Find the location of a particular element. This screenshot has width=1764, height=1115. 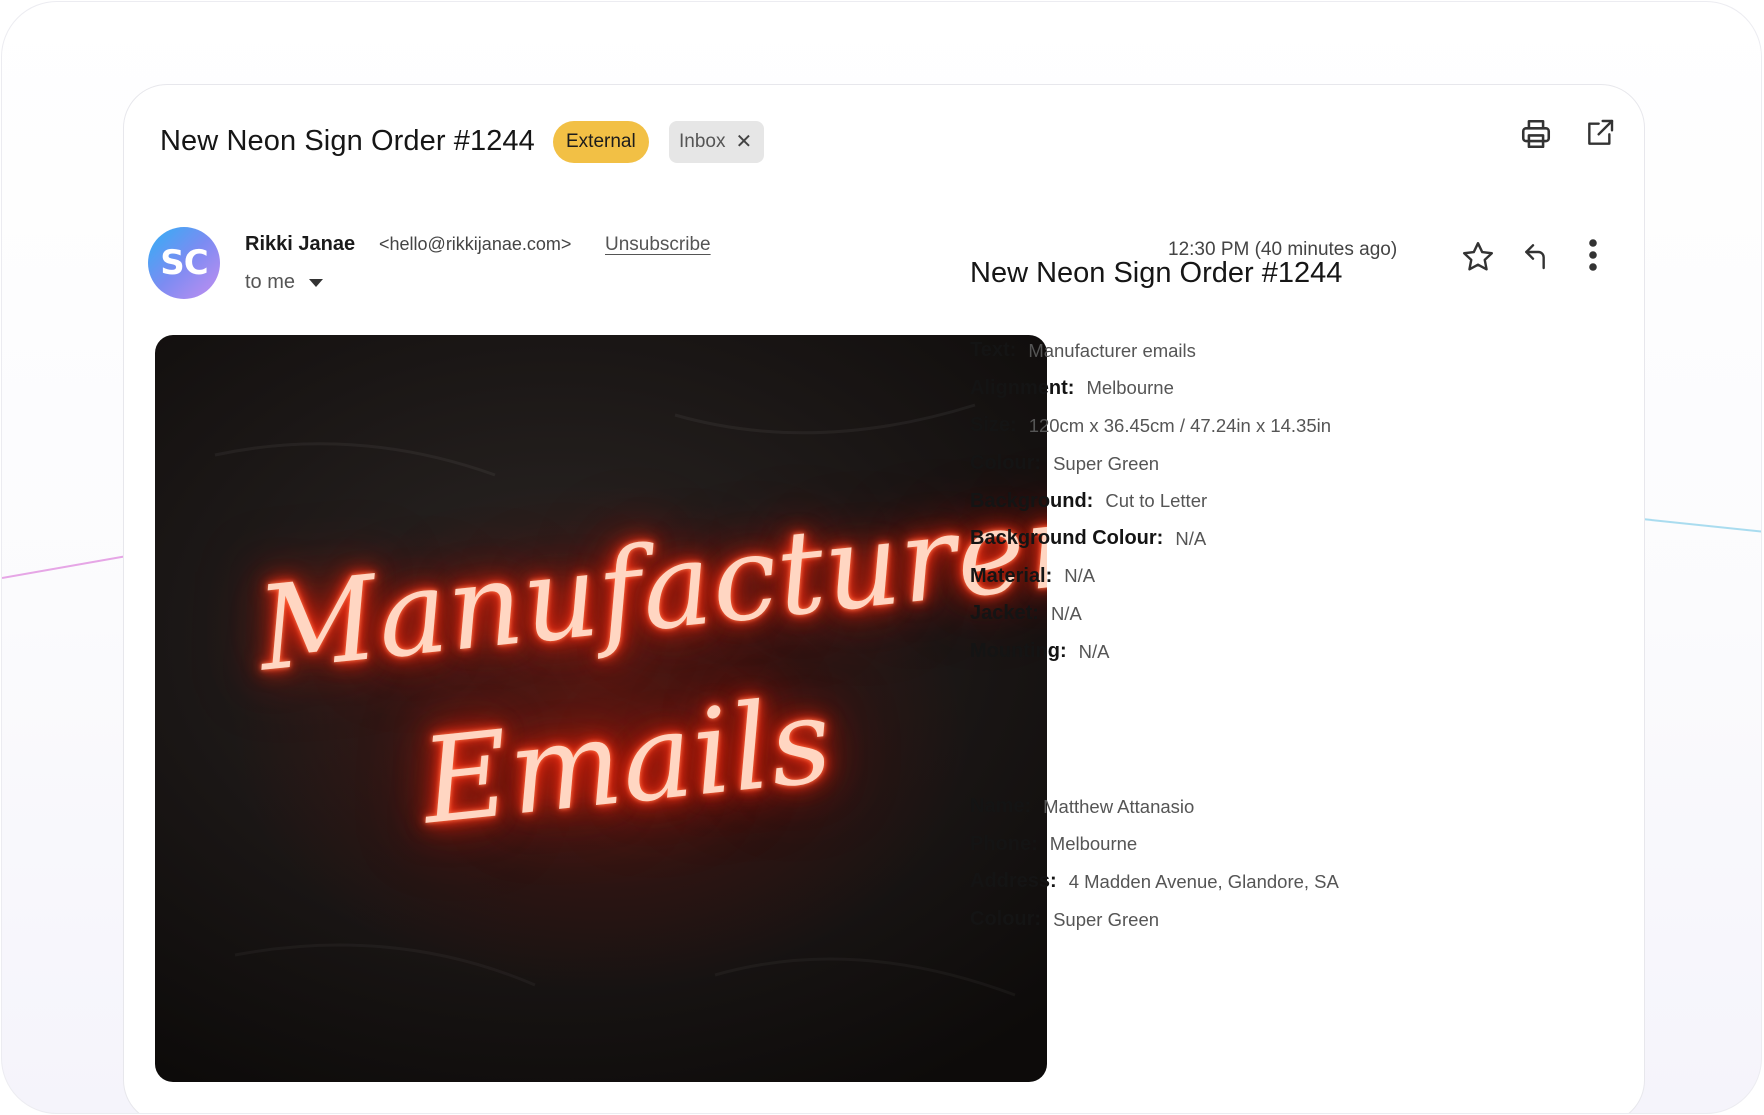

field-label: Address: is located at coordinates (1013, 881).